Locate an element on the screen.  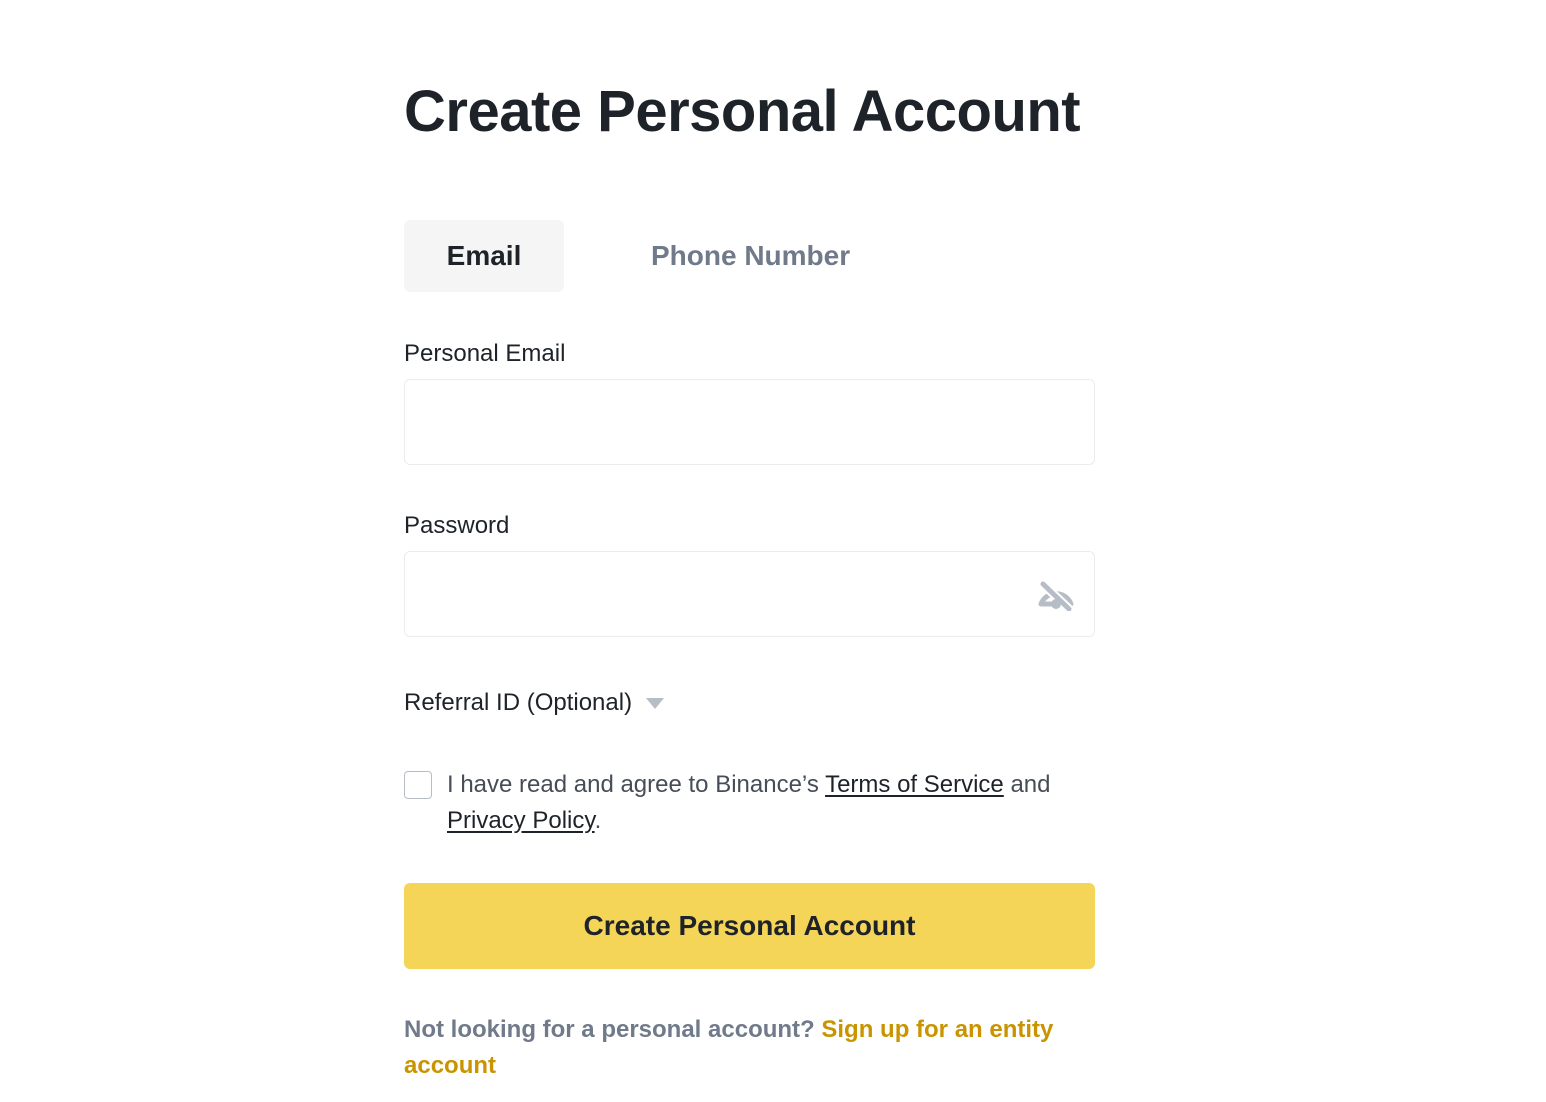
agreement-suffix: . is located at coordinates (598, 820).